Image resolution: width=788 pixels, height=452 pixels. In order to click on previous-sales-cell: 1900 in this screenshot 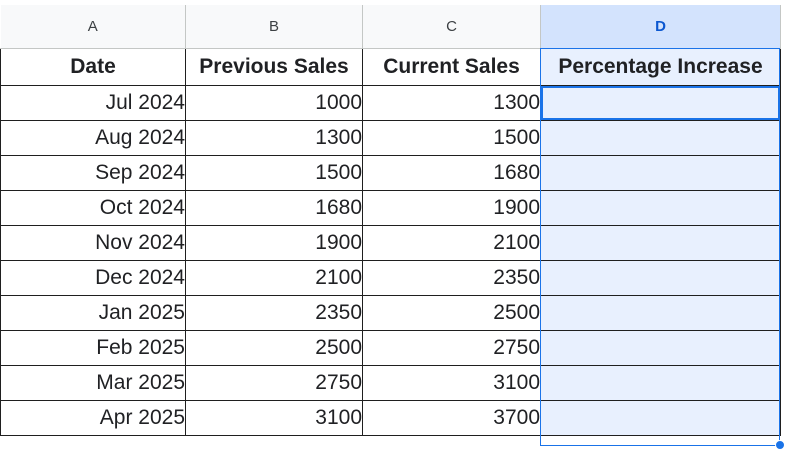, I will do `click(274, 242)`.